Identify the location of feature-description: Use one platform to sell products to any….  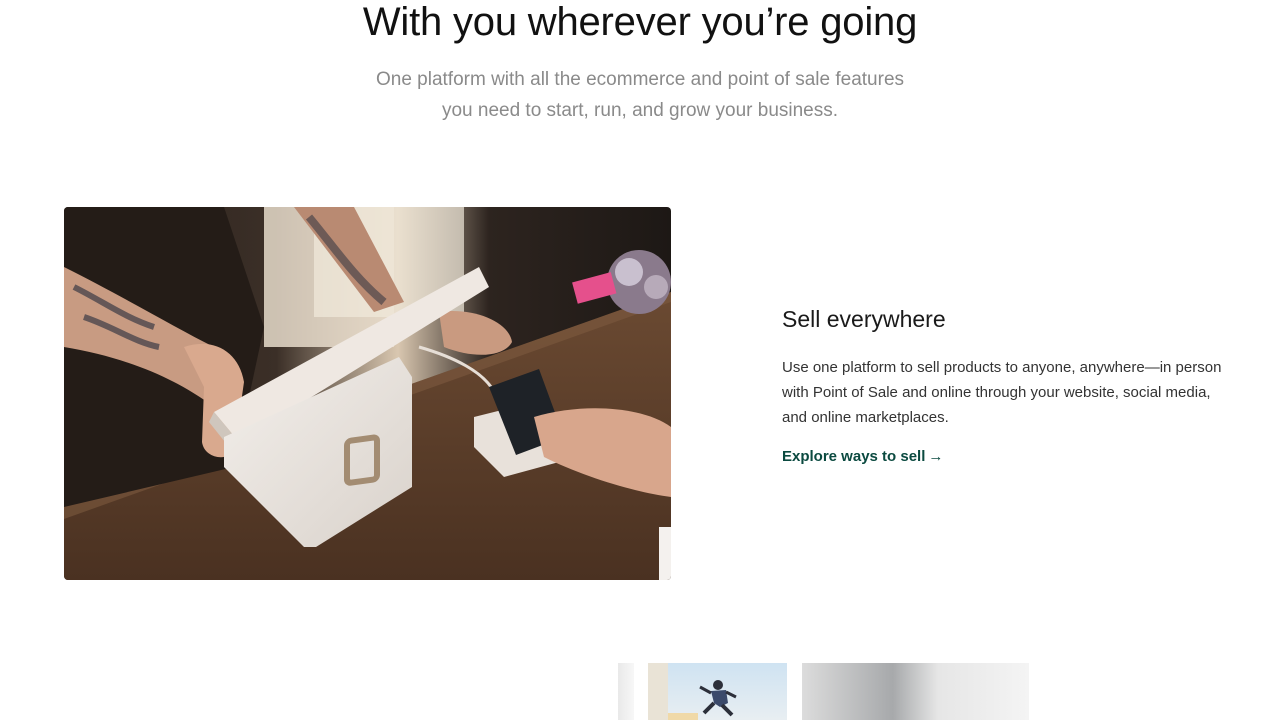
(1002, 392).